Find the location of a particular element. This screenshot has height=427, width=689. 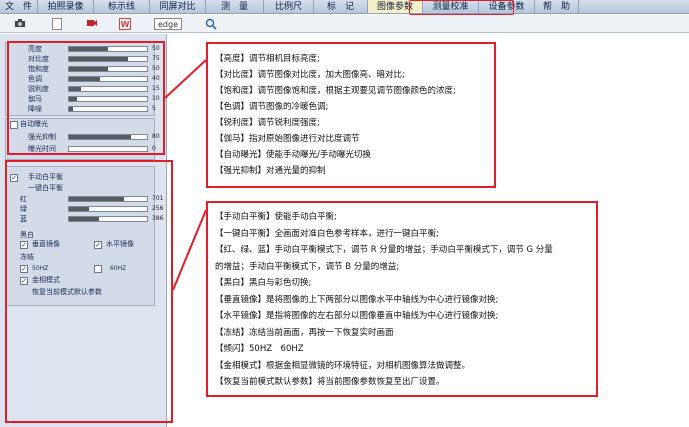

callout-line: 【强光抑制】对通光量的抑制 is located at coordinates (270, 171).